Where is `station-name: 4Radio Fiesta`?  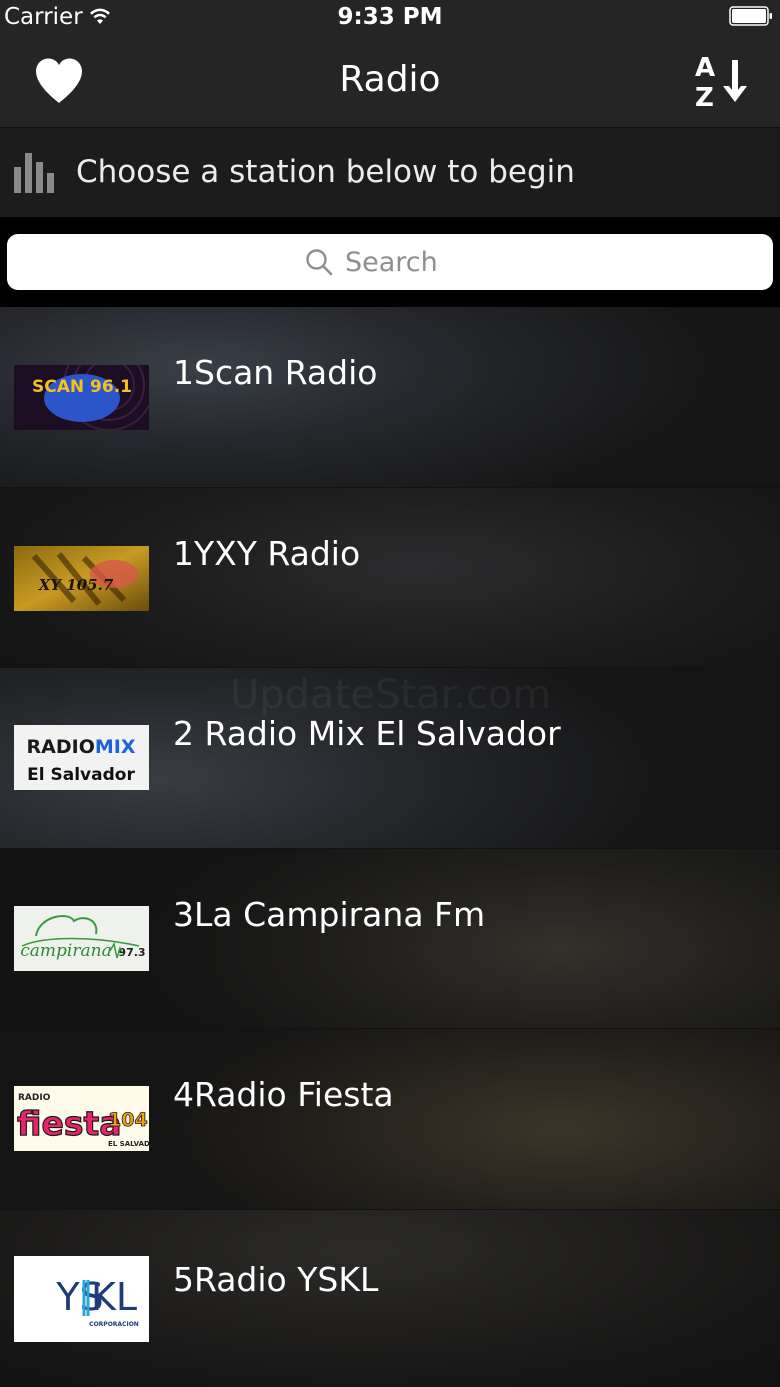 station-name: 4Radio Fiesta is located at coordinates (283, 1094).